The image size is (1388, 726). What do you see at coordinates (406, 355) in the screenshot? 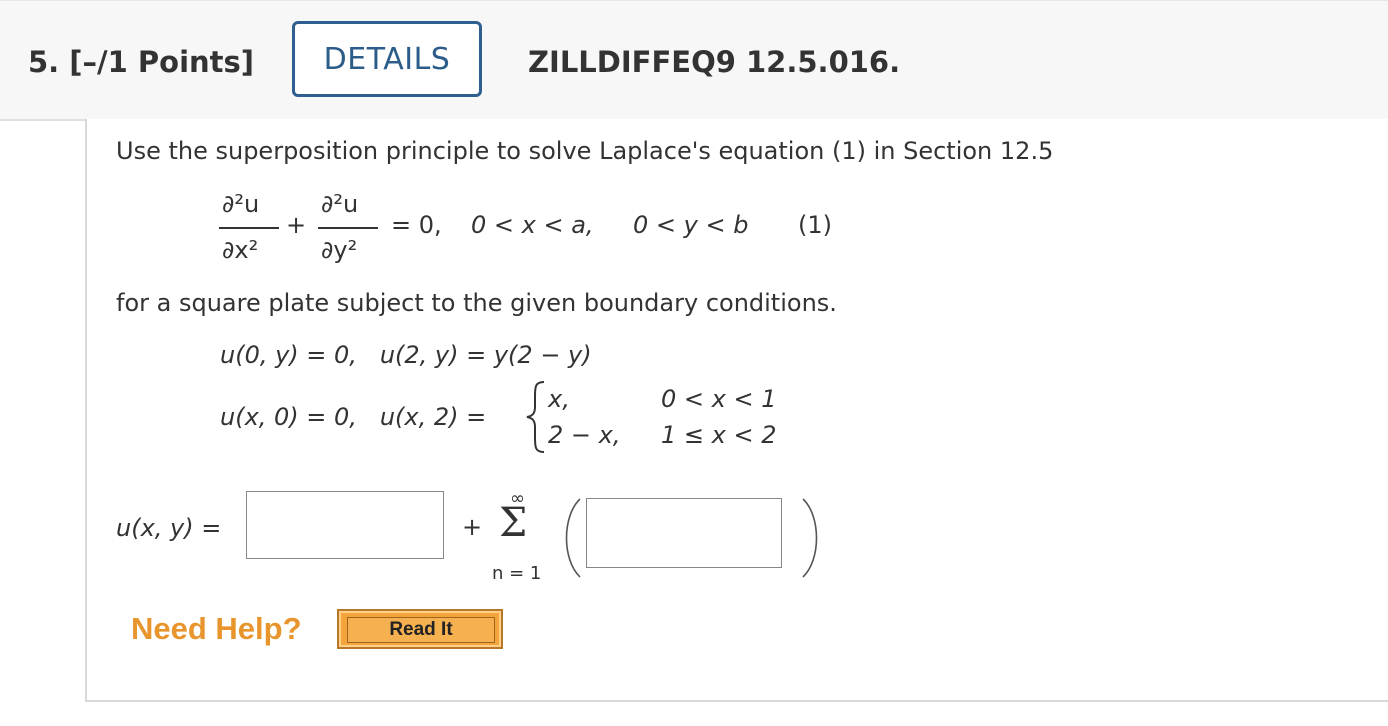
I see `boundary-condition-x: u(0, y) = 0, u(2, y) = y(2 − y)` at bounding box center [406, 355].